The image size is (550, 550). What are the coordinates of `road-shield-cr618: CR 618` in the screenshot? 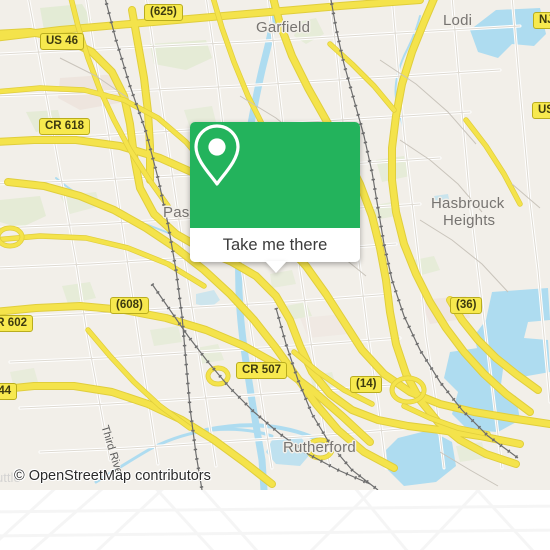 It's located at (64, 126).